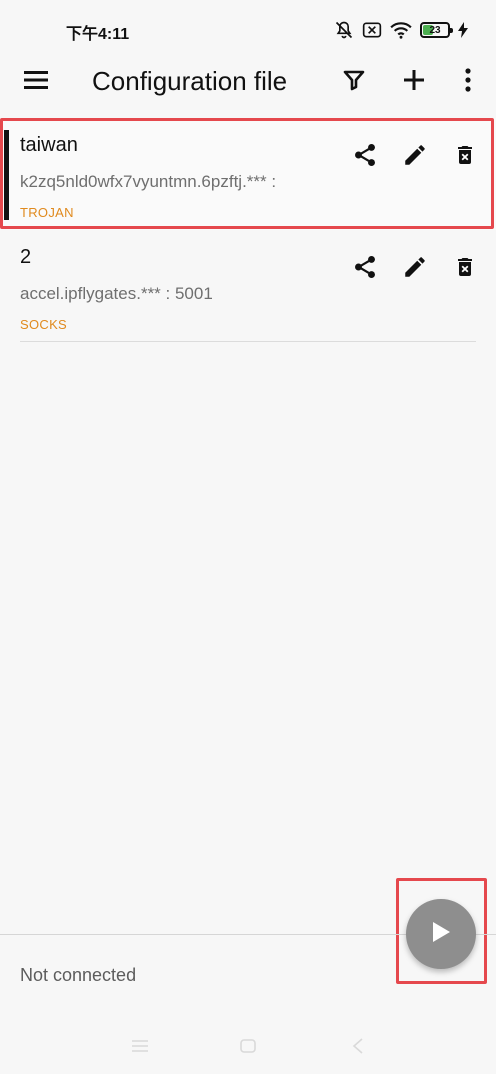 This screenshot has height=1074, width=496. I want to click on nav-back-button, so click(358, 1048).